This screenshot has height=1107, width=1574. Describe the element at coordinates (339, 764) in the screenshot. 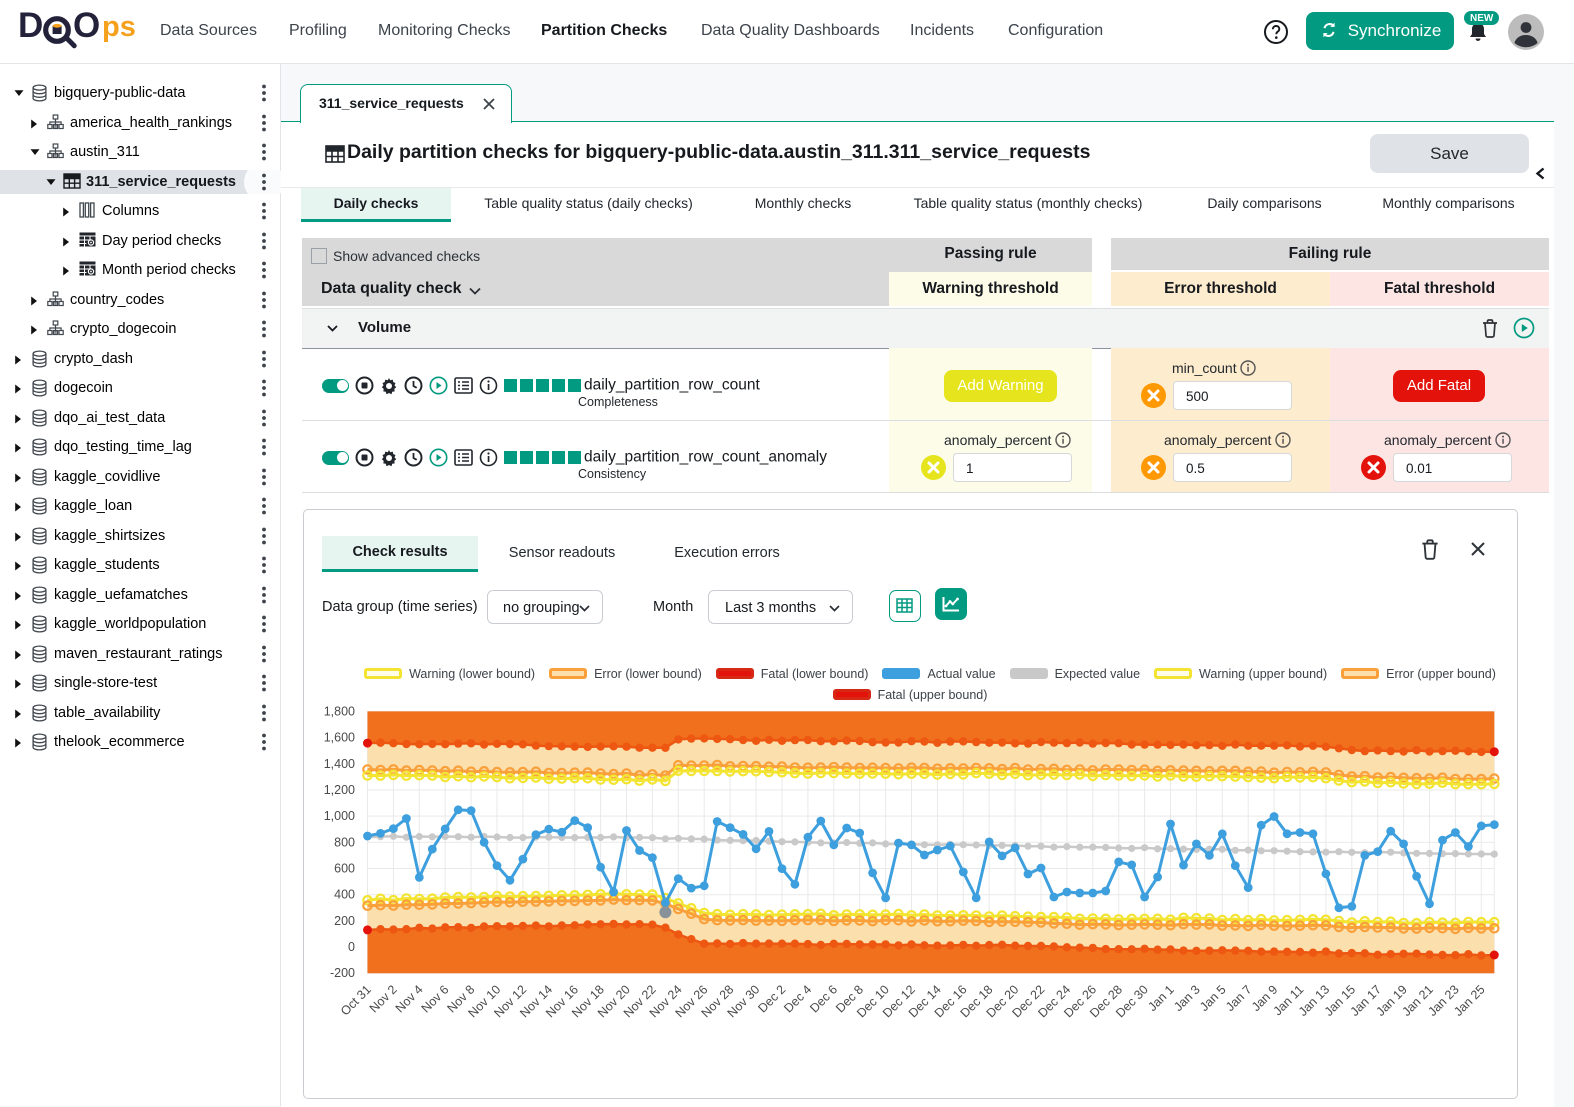

I see `svg-text: 1,400` at that location.